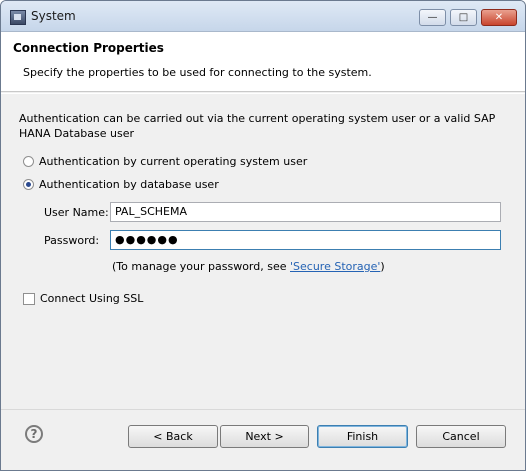  What do you see at coordinates (34, 434) in the screenshot?
I see `help-icon: ?` at bounding box center [34, 434].